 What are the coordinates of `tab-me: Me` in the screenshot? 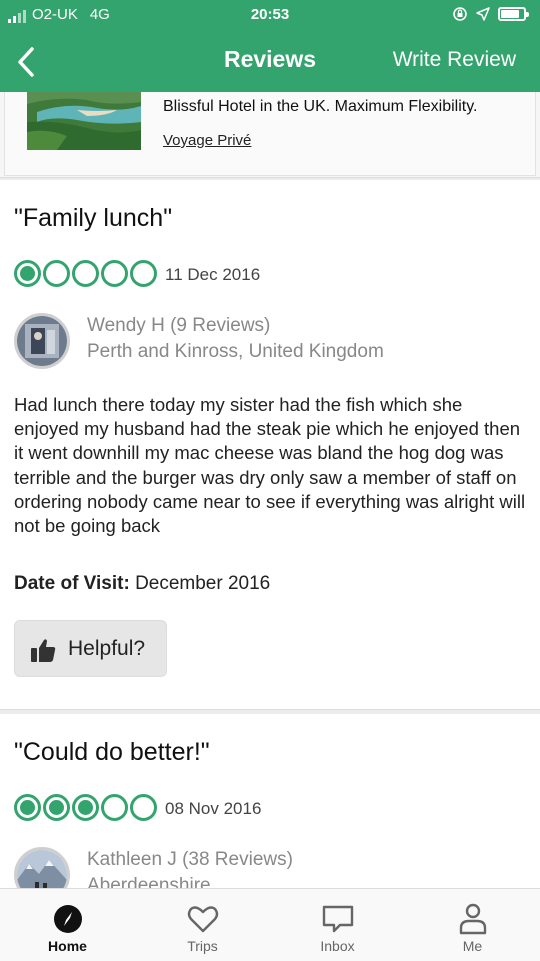 It's located at (472, 925).